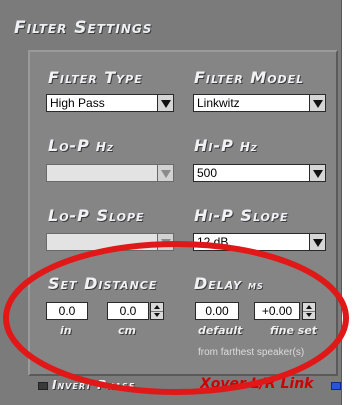 The image size is (353, 405). What do you see at coordinates (257, 384) in the screenshot?
I see `xover-link-label: Xover L/R Link` at bounding box center [257, 384].